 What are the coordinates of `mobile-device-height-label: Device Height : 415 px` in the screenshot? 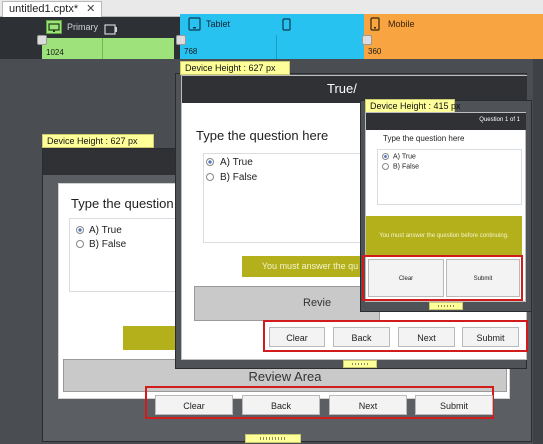 It's located at (413, 106).